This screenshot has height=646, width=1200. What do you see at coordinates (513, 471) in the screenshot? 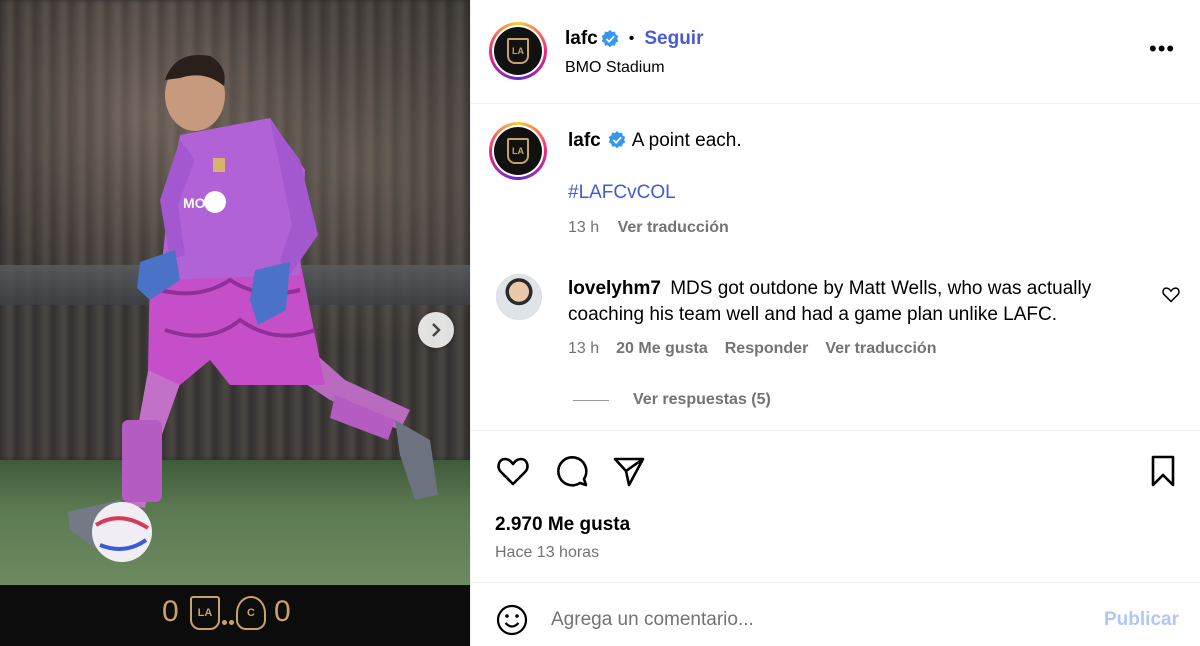
I see `like-heart-icon` at bounding box center [513, 471].